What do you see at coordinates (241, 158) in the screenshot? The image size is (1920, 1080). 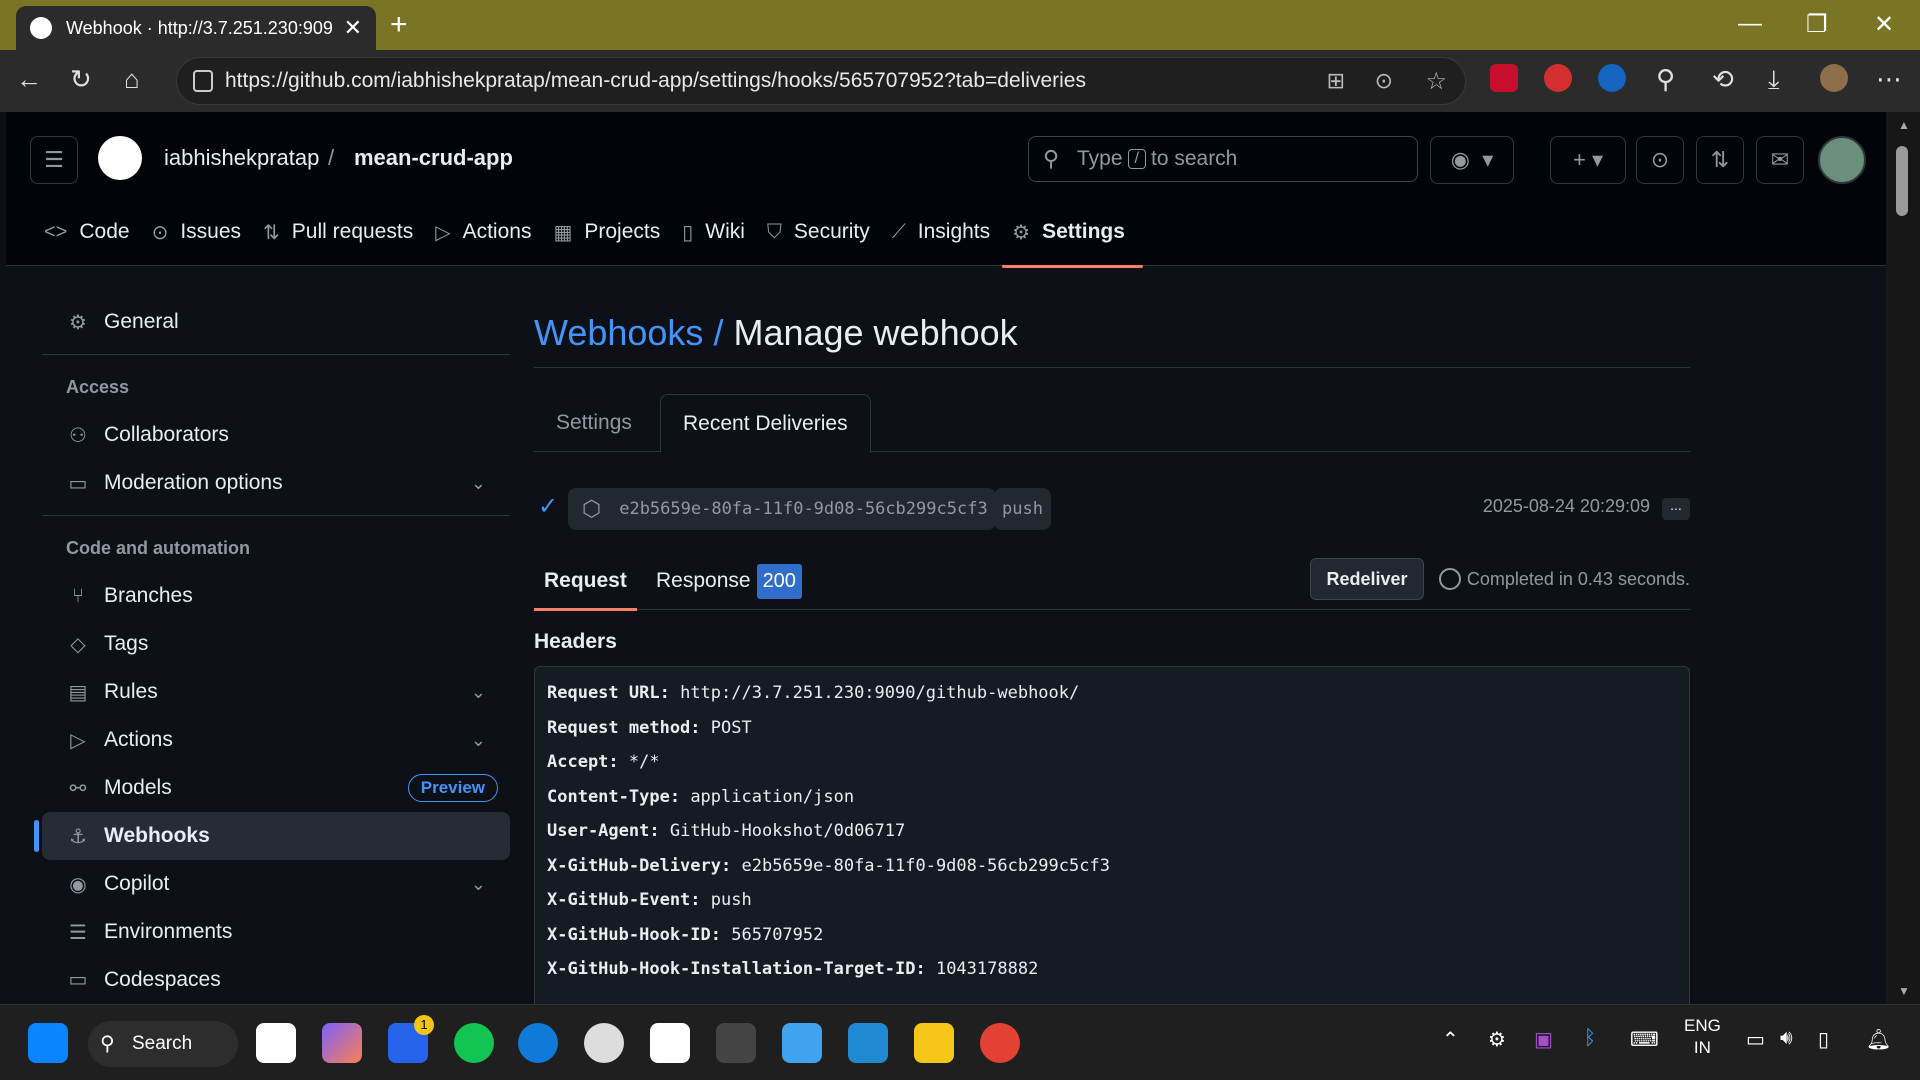 I see `owner-link: iabhishekpratap` at bounding box center [241, 158].